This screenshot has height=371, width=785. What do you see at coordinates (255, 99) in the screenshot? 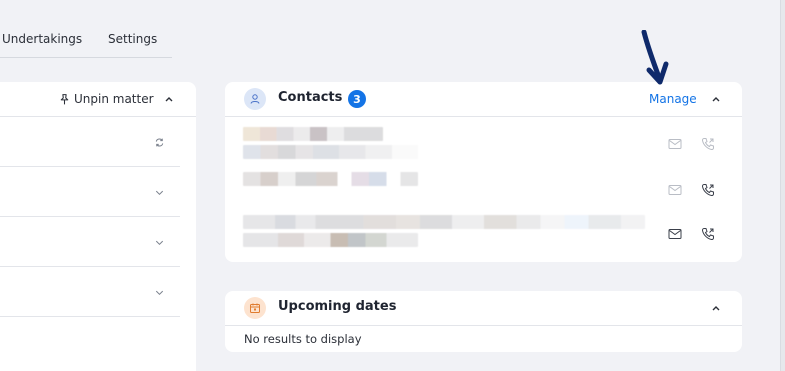
I see `user-icon` at bounding box center [255, 99].